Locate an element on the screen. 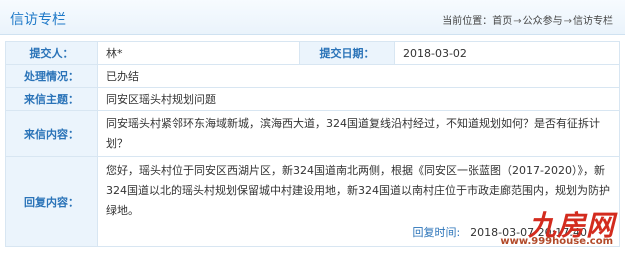  breadcrumb-prefix: 当前位置： is located at coordinates (467, 21).